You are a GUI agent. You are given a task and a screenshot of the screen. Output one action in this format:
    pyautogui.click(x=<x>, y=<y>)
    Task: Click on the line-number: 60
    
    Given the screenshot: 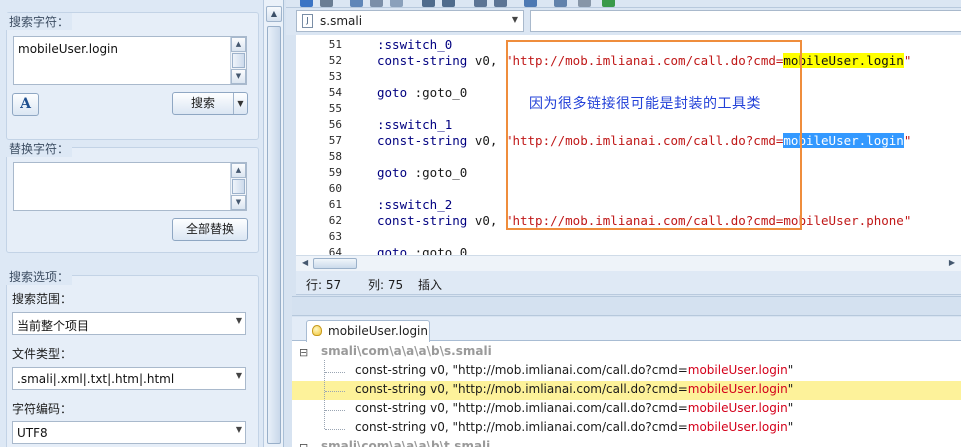 What is the action you would take?
    pyautogui.click(x=335, y=188)
    